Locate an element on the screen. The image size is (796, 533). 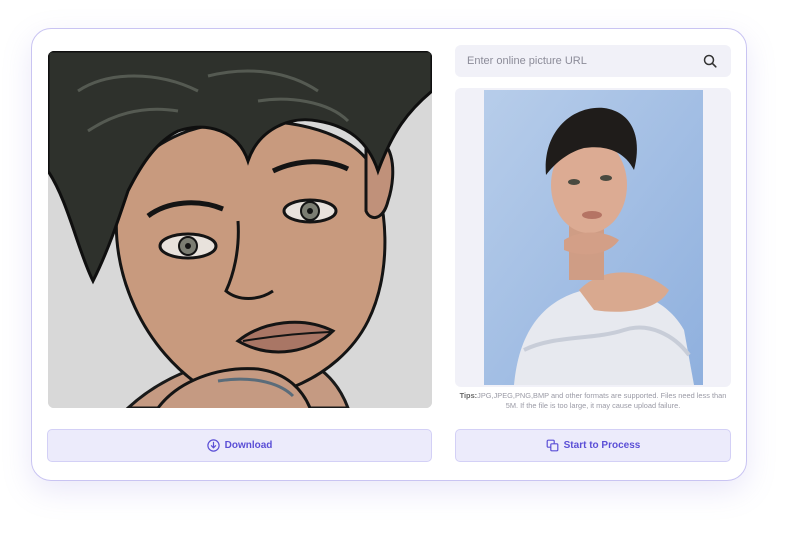
start-process-label: Start to Process is located at coordinates (602, 445).